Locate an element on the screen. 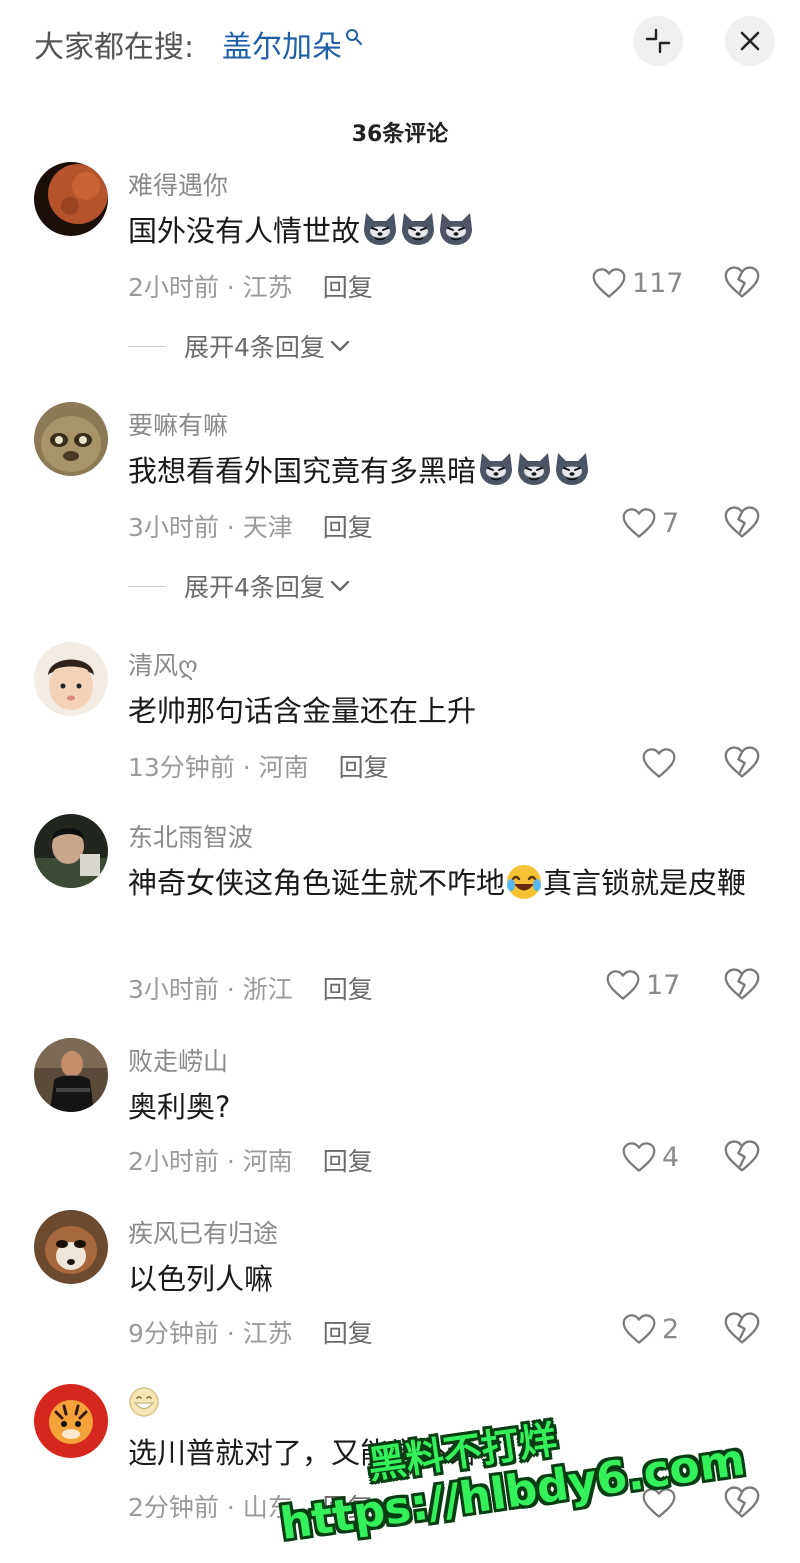 This screenshot has height=1563, width=800. comment-meta: 2小时前 · 江苏 回复 is located at coordinates (250, 287).